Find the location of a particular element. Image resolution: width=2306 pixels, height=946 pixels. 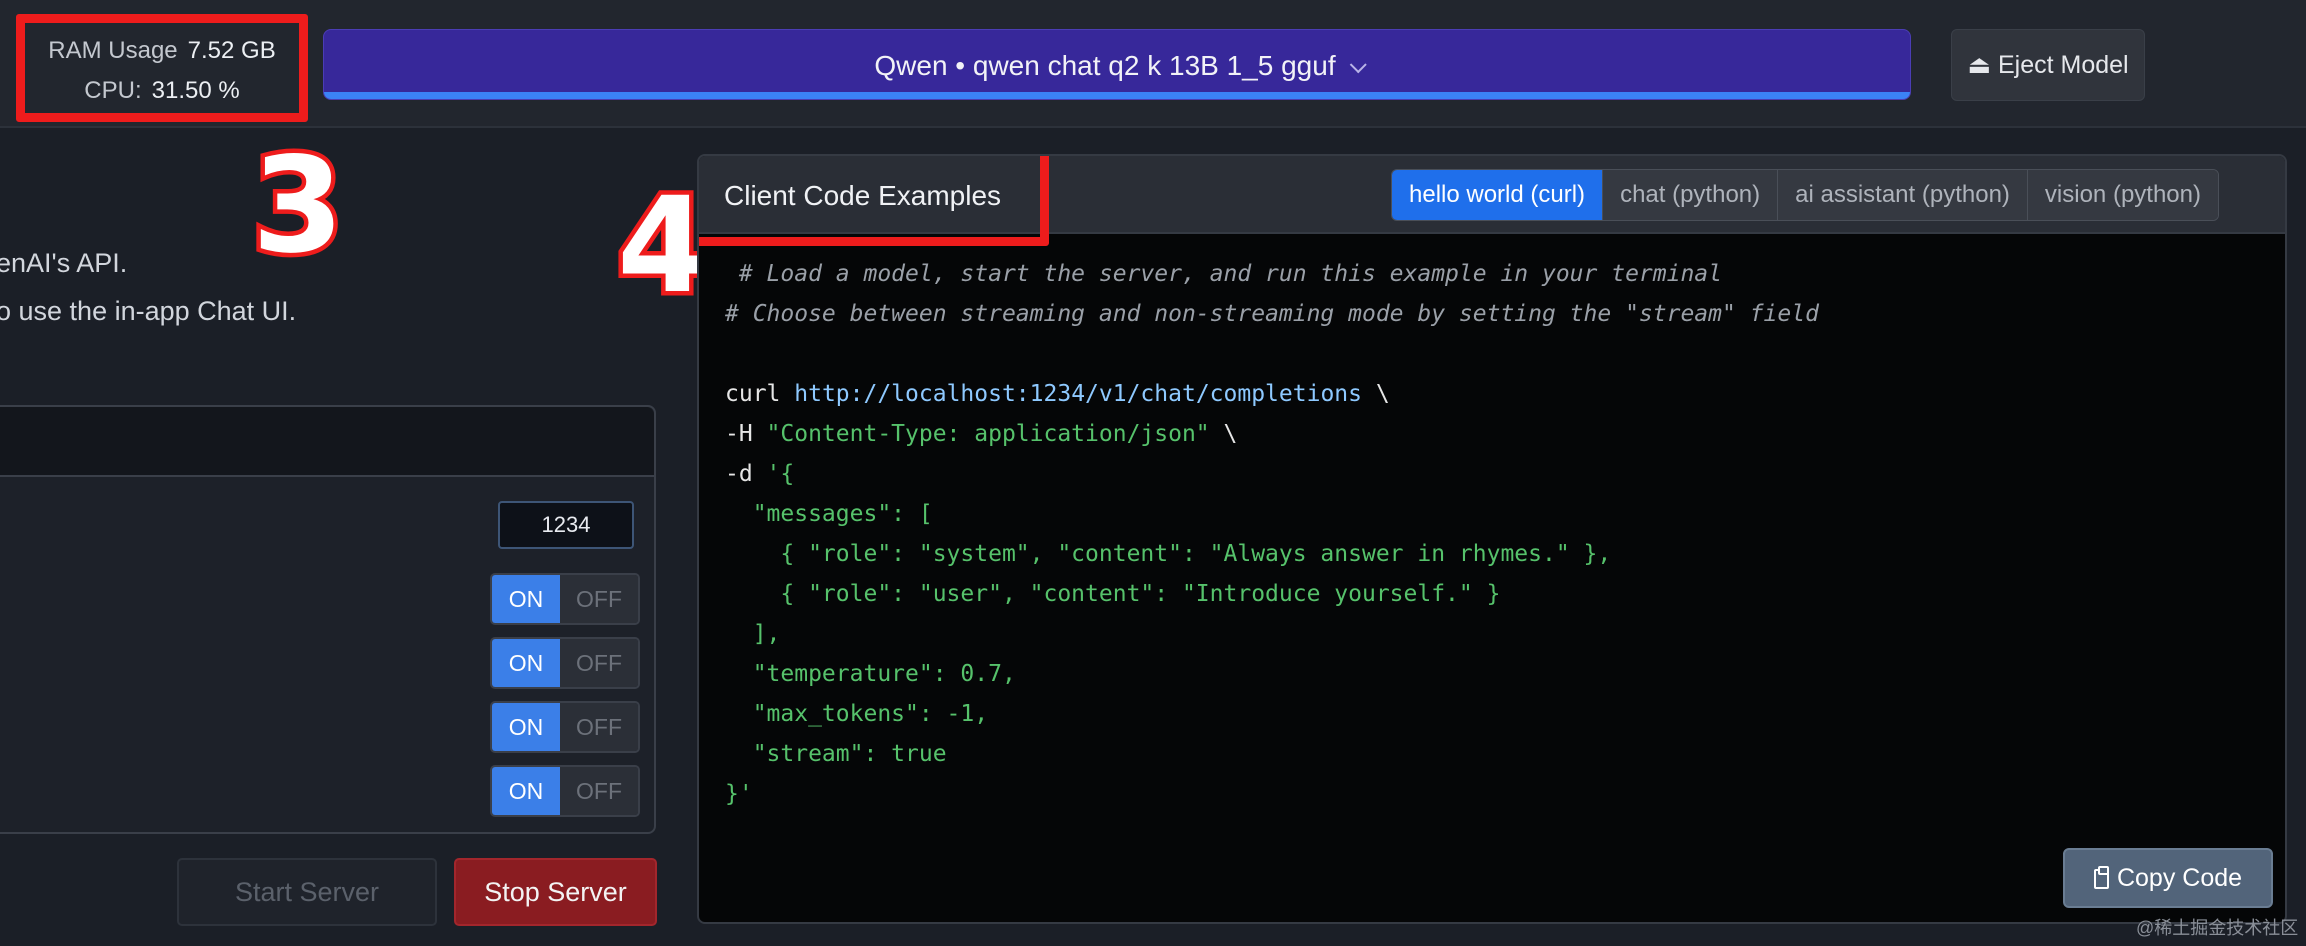

server-settings-header is located at coordinates (327, 442).